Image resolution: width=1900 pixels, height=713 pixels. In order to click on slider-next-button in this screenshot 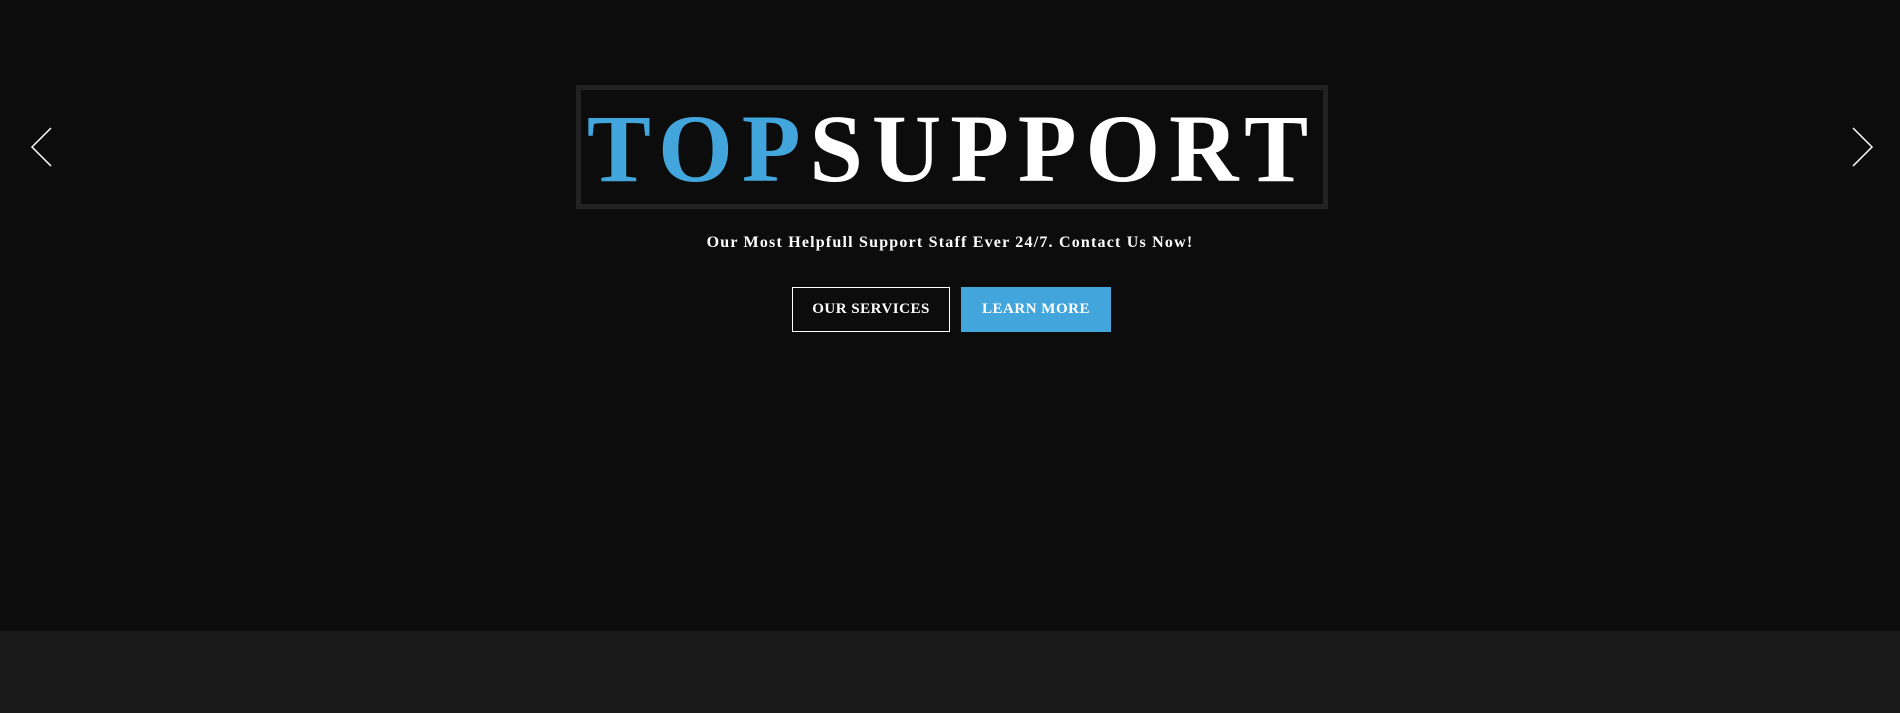, I will do `click(1862, 147)`.